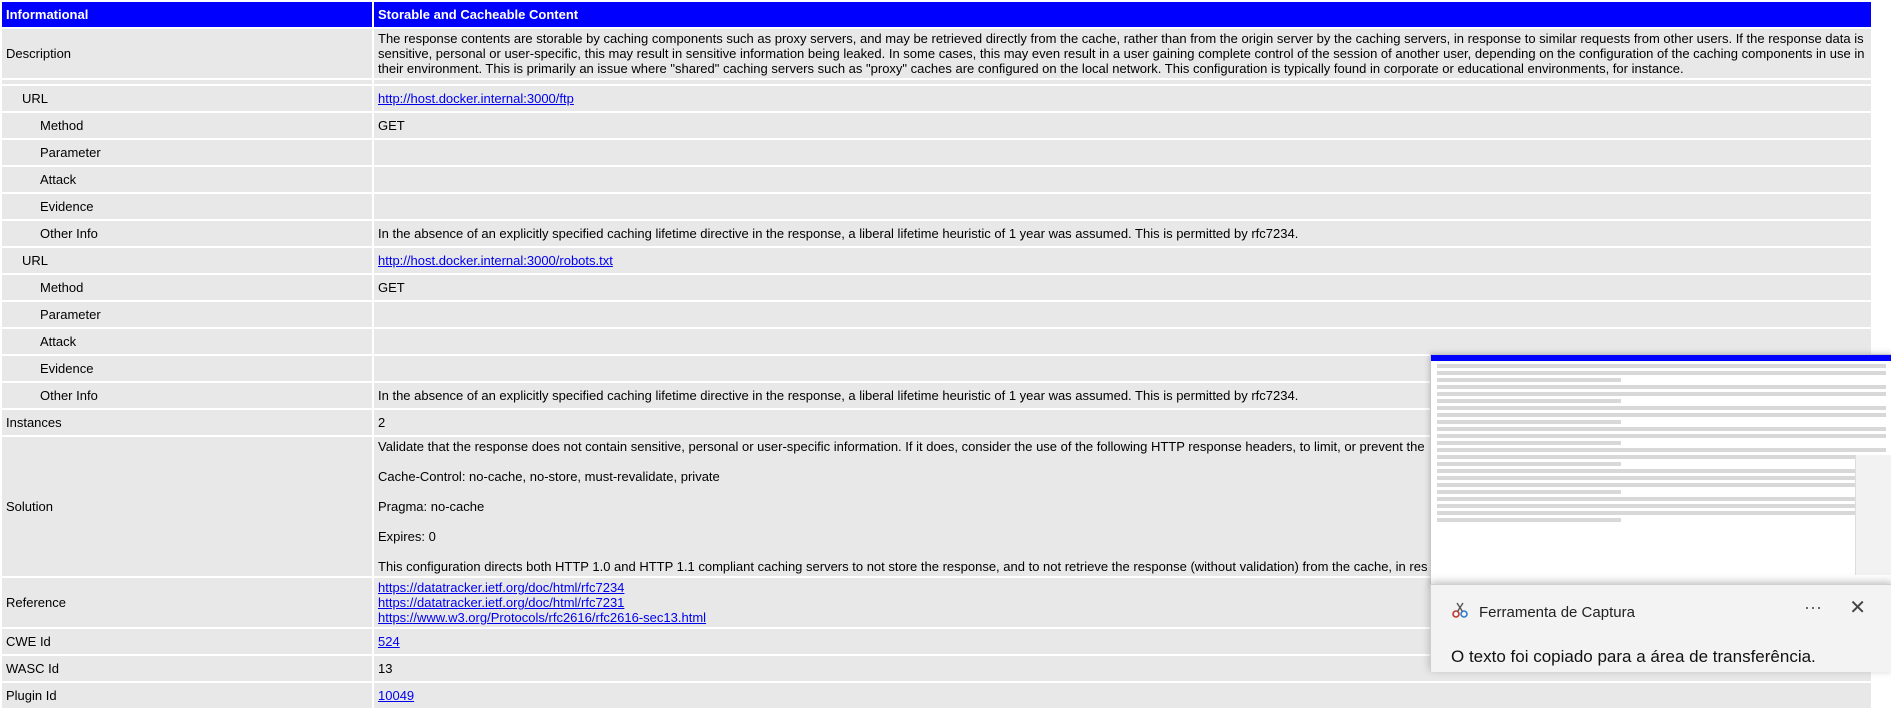  Describe the element at coordinates (187, 695) in the screenshot. I see `plugin-label: Plugin Id` at that location.